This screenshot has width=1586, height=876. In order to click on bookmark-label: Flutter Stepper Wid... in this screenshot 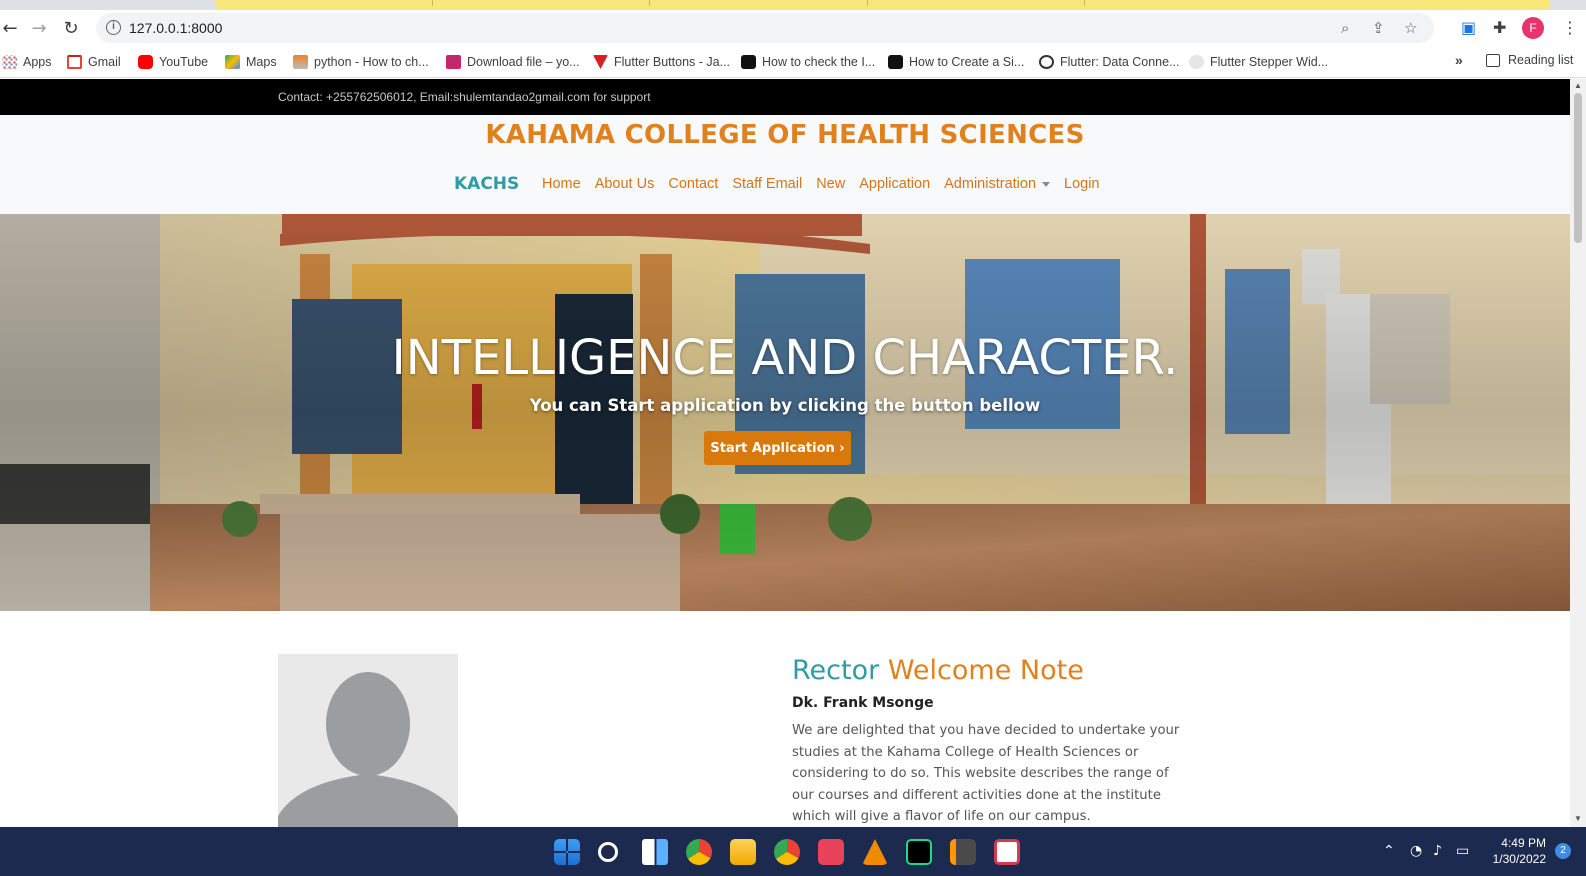, I will do `click(1269, 62)`.